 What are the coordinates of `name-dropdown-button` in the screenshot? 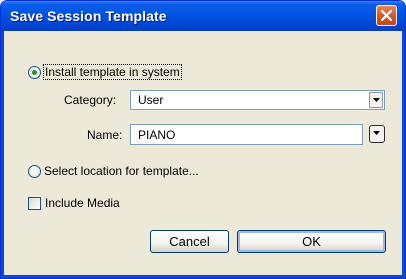 It's located at (377, 134).